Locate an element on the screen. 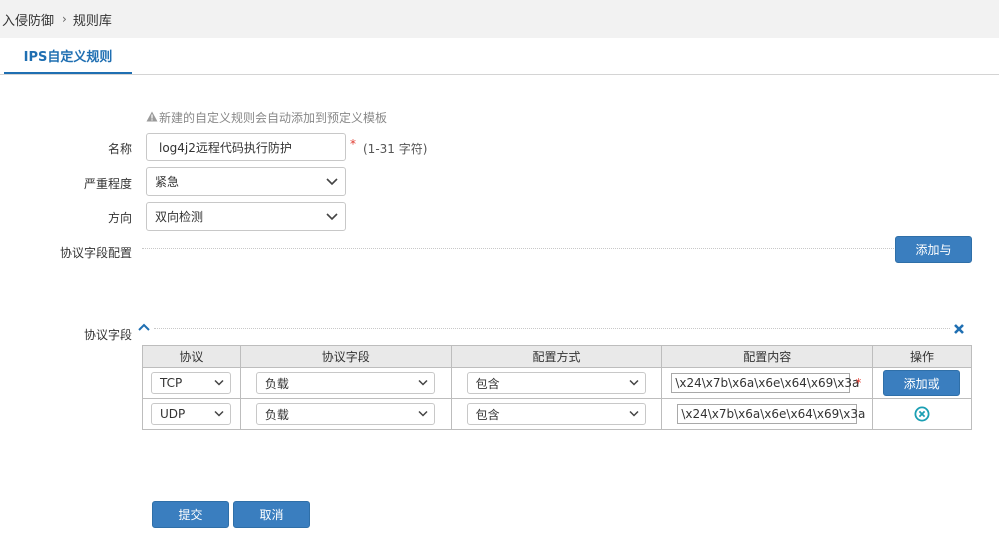 The height and width of the screenshot is (545, 999). name-label: 名称 is located at coordinates (119, 149).